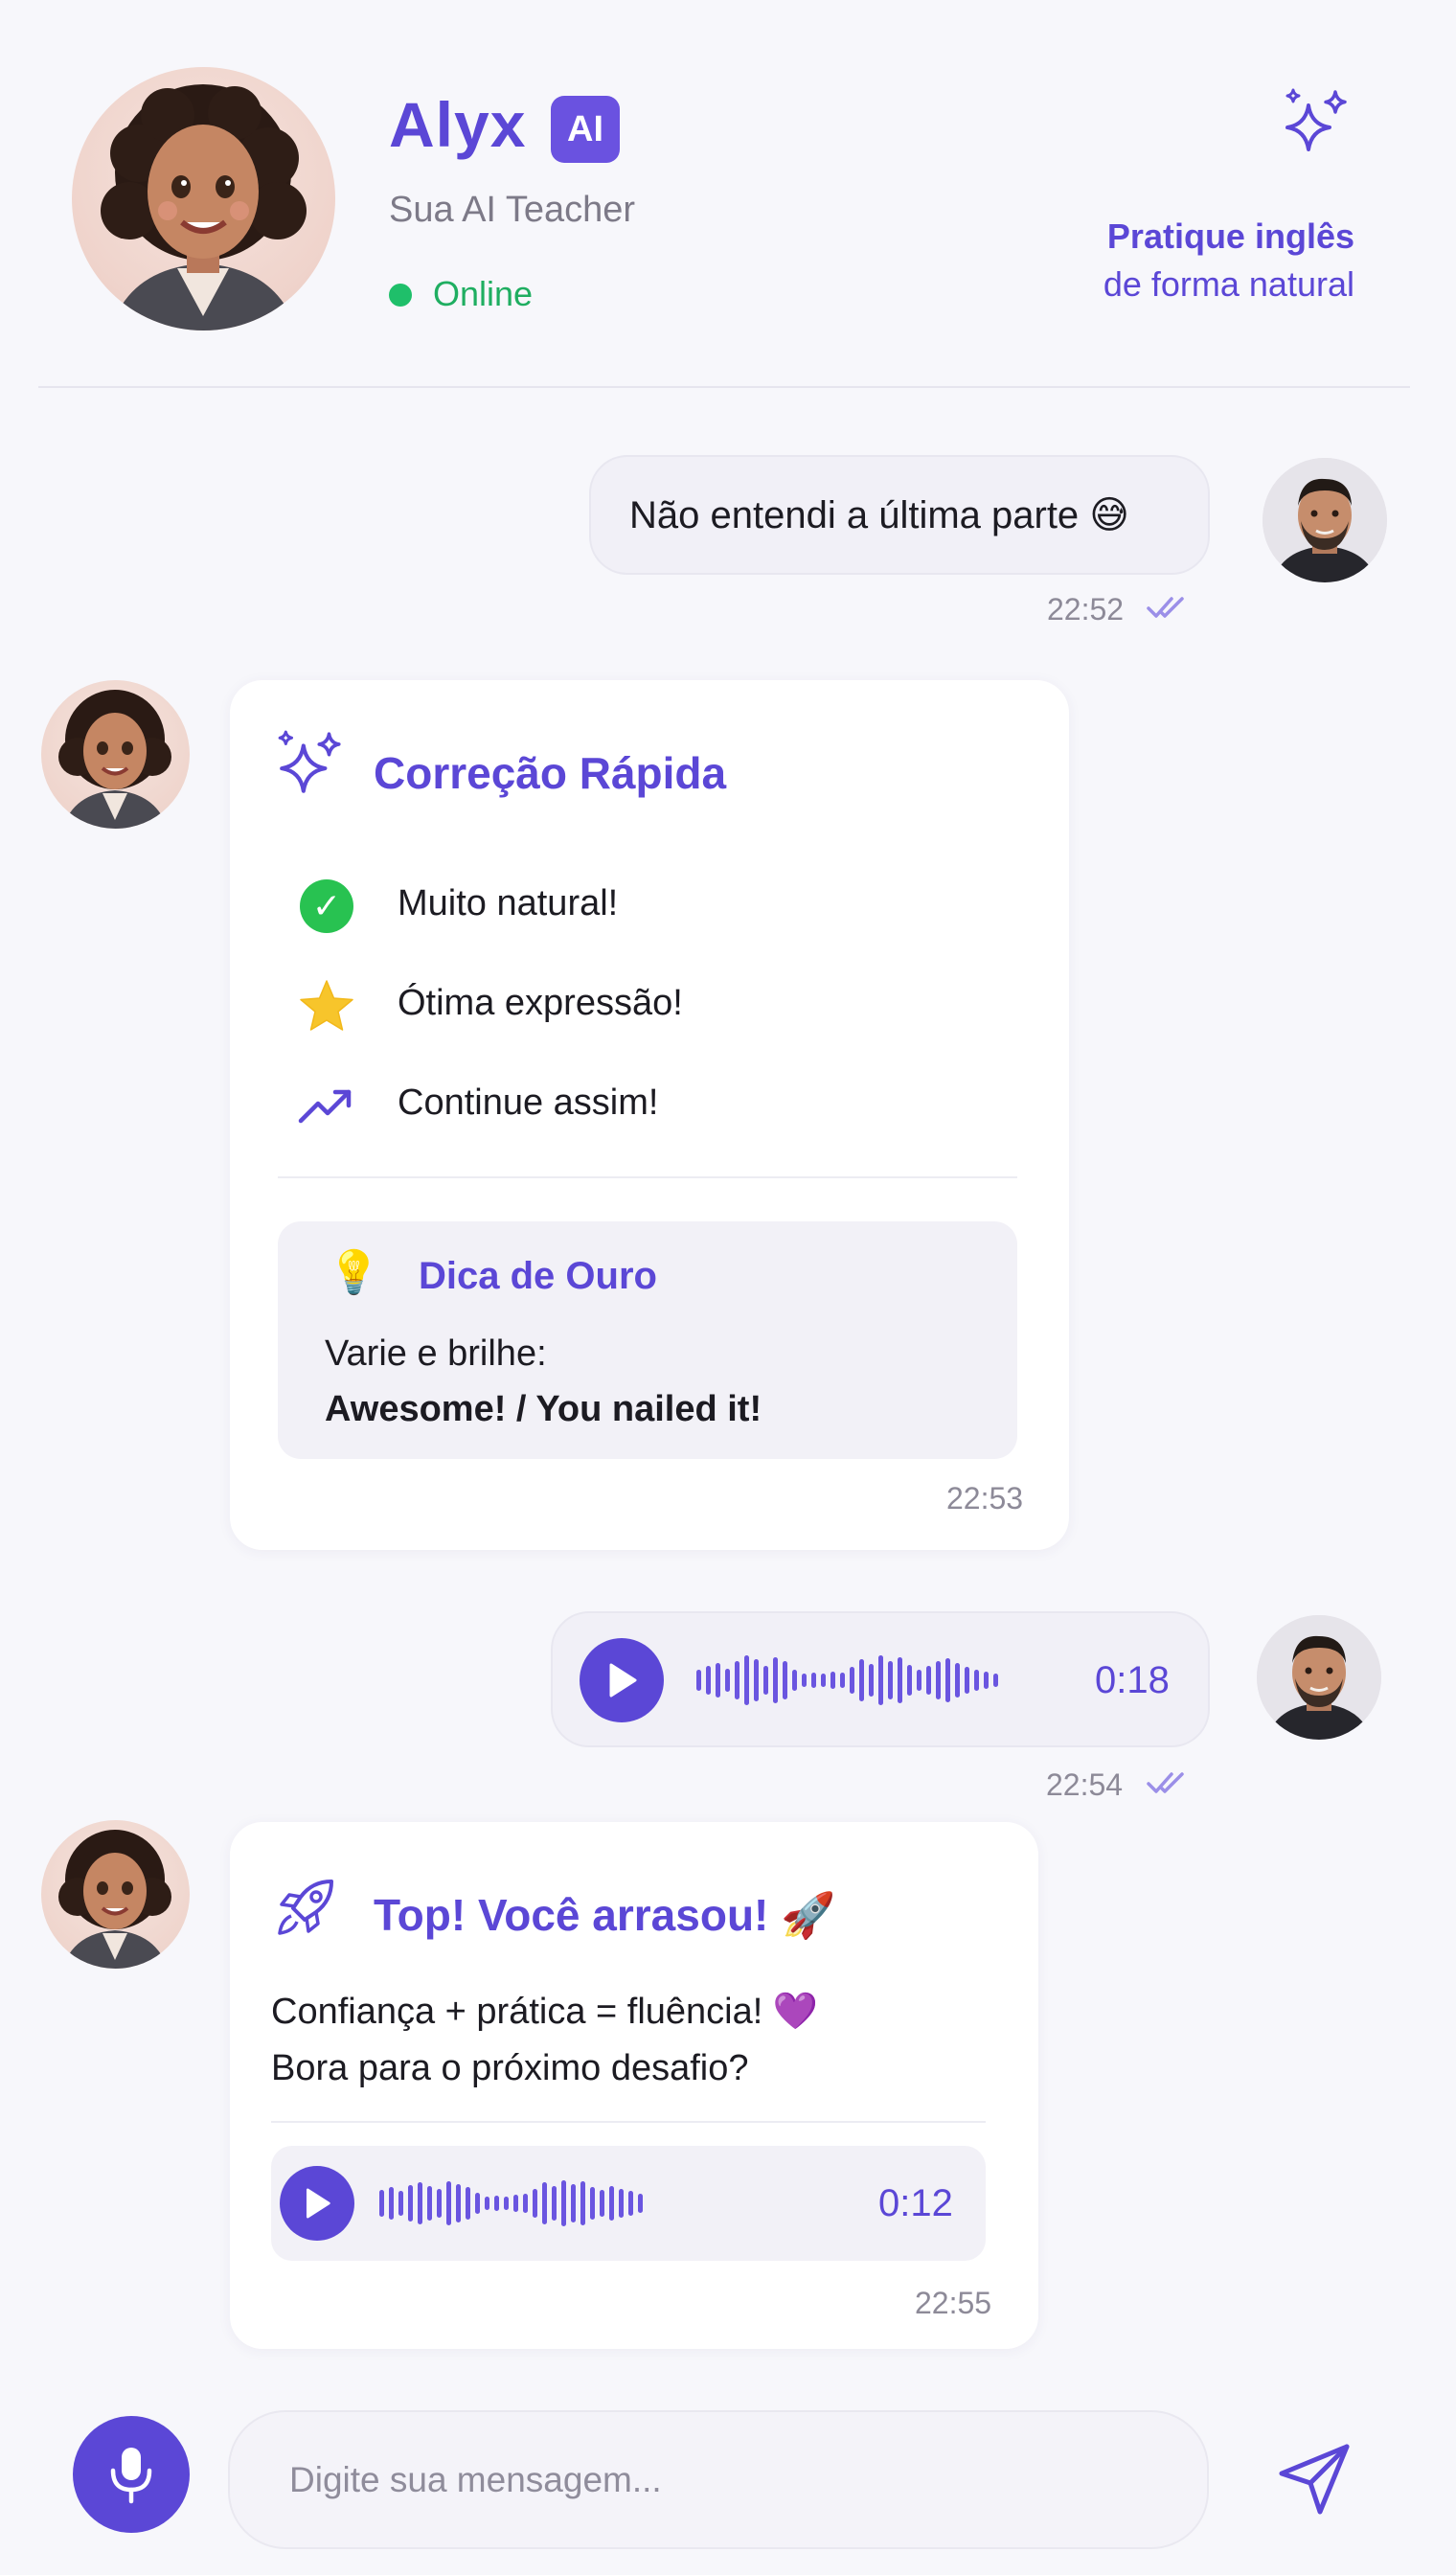  I want to click on send-icon, so click(1314, 2479).